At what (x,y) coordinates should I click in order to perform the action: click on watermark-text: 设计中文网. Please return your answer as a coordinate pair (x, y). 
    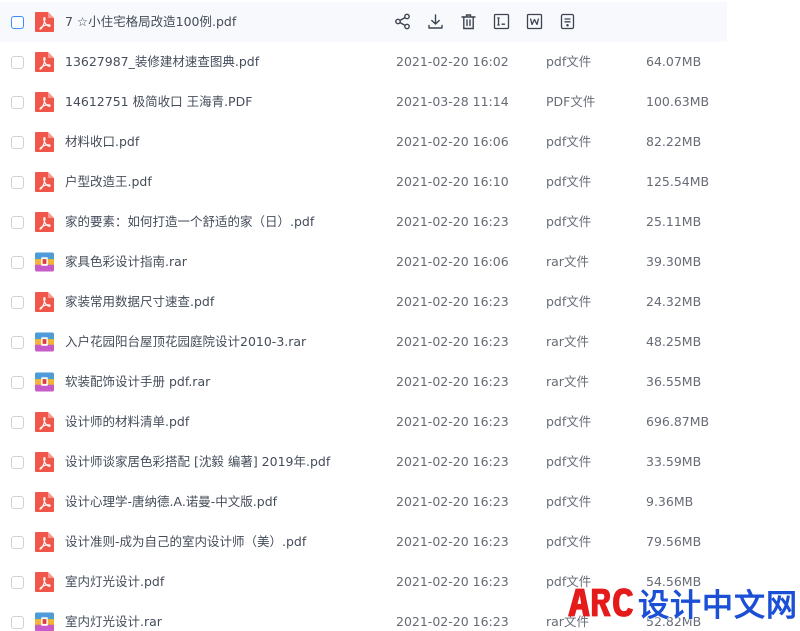
    Looking at the image, I should click on (718, 605).